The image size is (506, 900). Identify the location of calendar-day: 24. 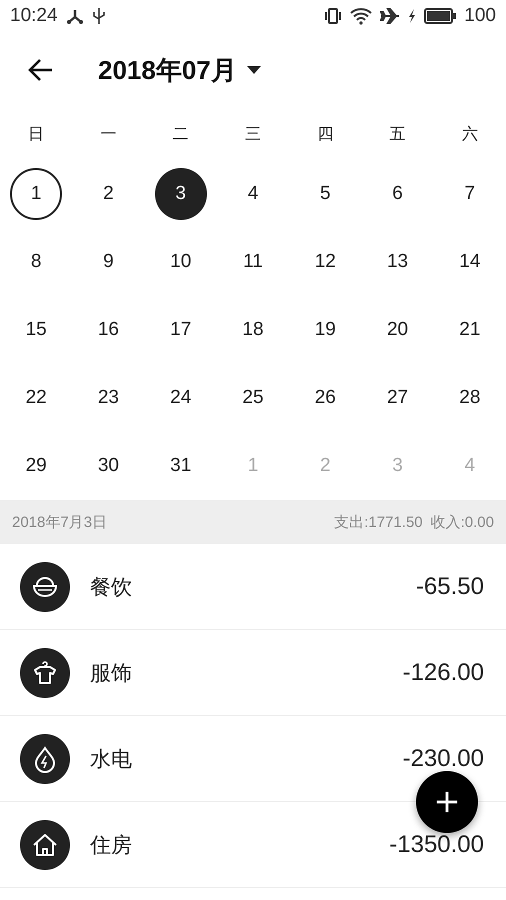
(180, 398).